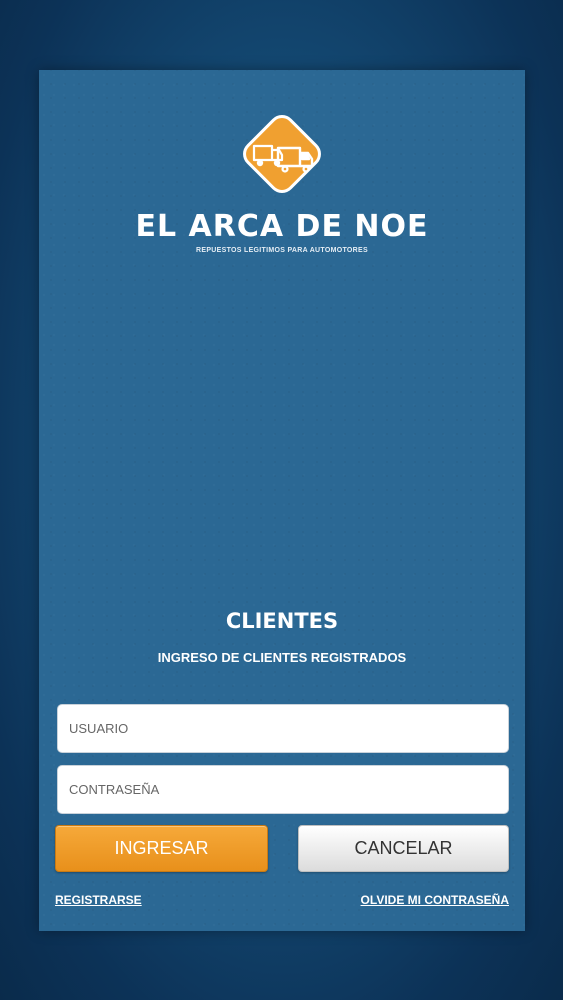  Describe the element at coordinates (161, 848) in the screenshot. I see `login-button: INGRESAR` at that location.